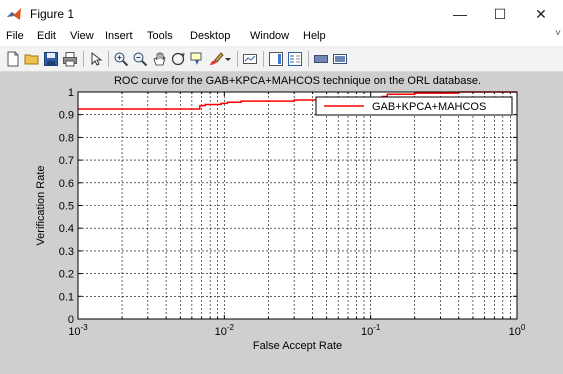  Describe the element at coordinates (41, 205) in the screenshot. I see `y-axis-label: Verification Rate` at that location.